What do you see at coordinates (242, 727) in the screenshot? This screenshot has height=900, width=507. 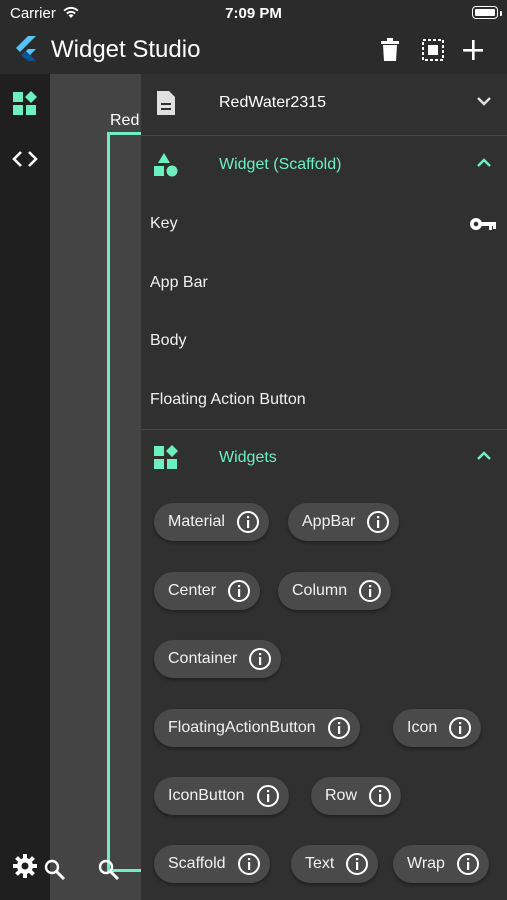 I see `chip-label: FloatingActionButton` at bounding box center [242, 727].